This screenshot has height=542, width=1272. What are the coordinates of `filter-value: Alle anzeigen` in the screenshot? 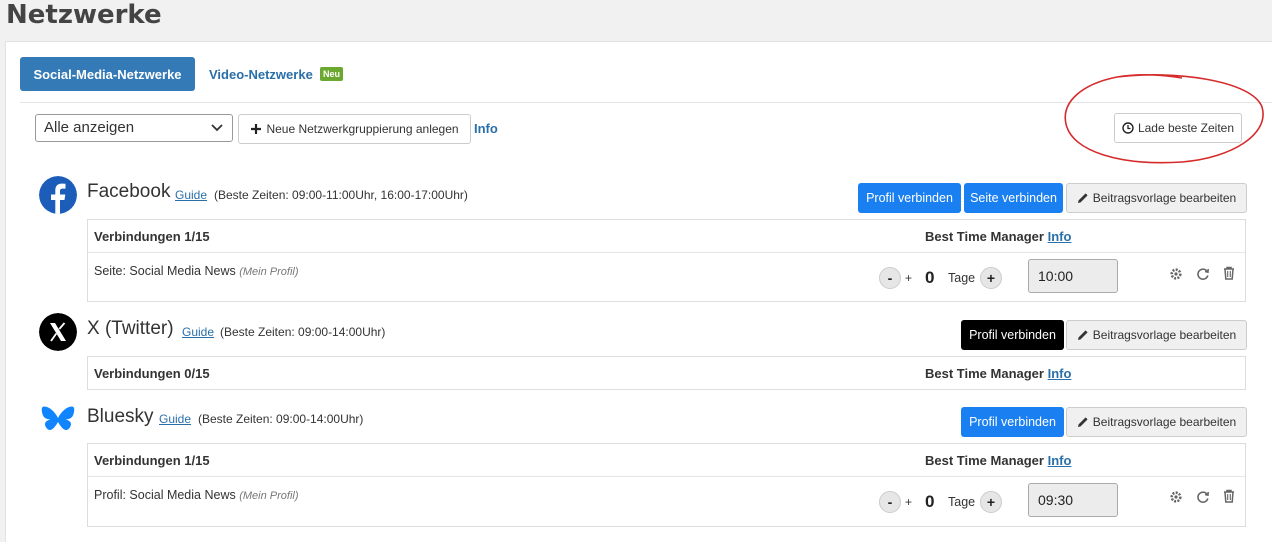 It's located at (89, 127).